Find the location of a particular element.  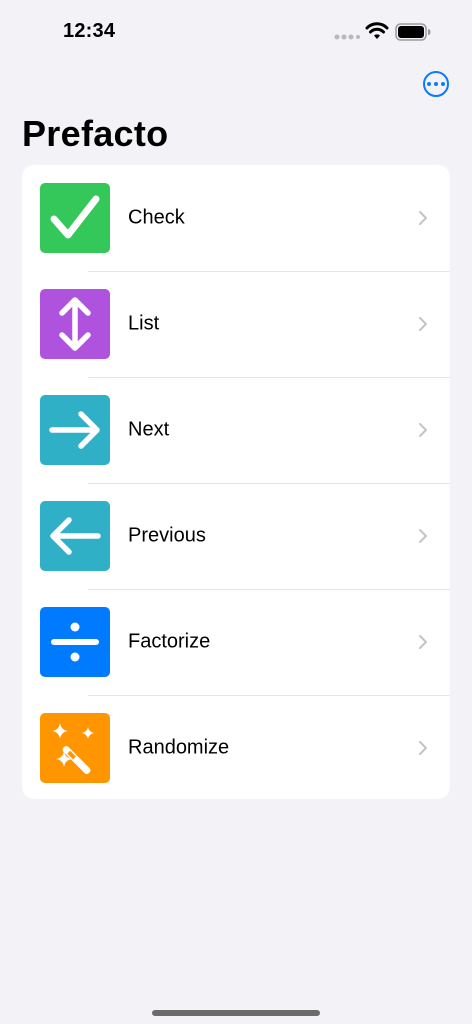

checkmark-icon is located at coordinates (75, 217).